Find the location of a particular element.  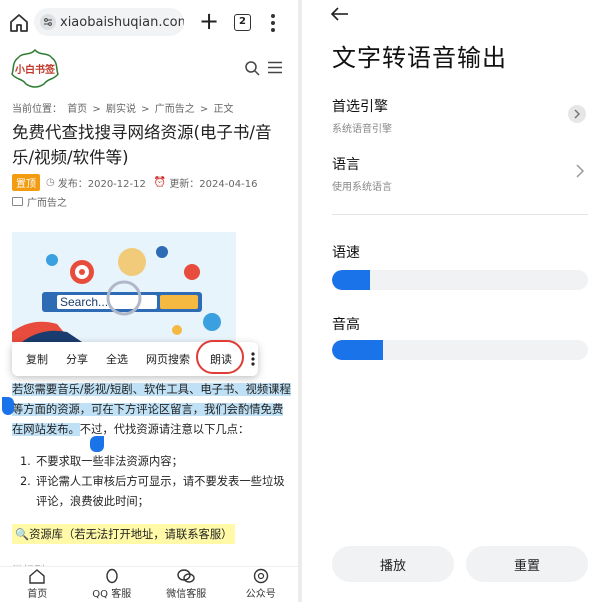

article-title: 免费代查找搜寻网络资源(电子书/音乐/视频/软件等) is located at coordinates (142, 145).